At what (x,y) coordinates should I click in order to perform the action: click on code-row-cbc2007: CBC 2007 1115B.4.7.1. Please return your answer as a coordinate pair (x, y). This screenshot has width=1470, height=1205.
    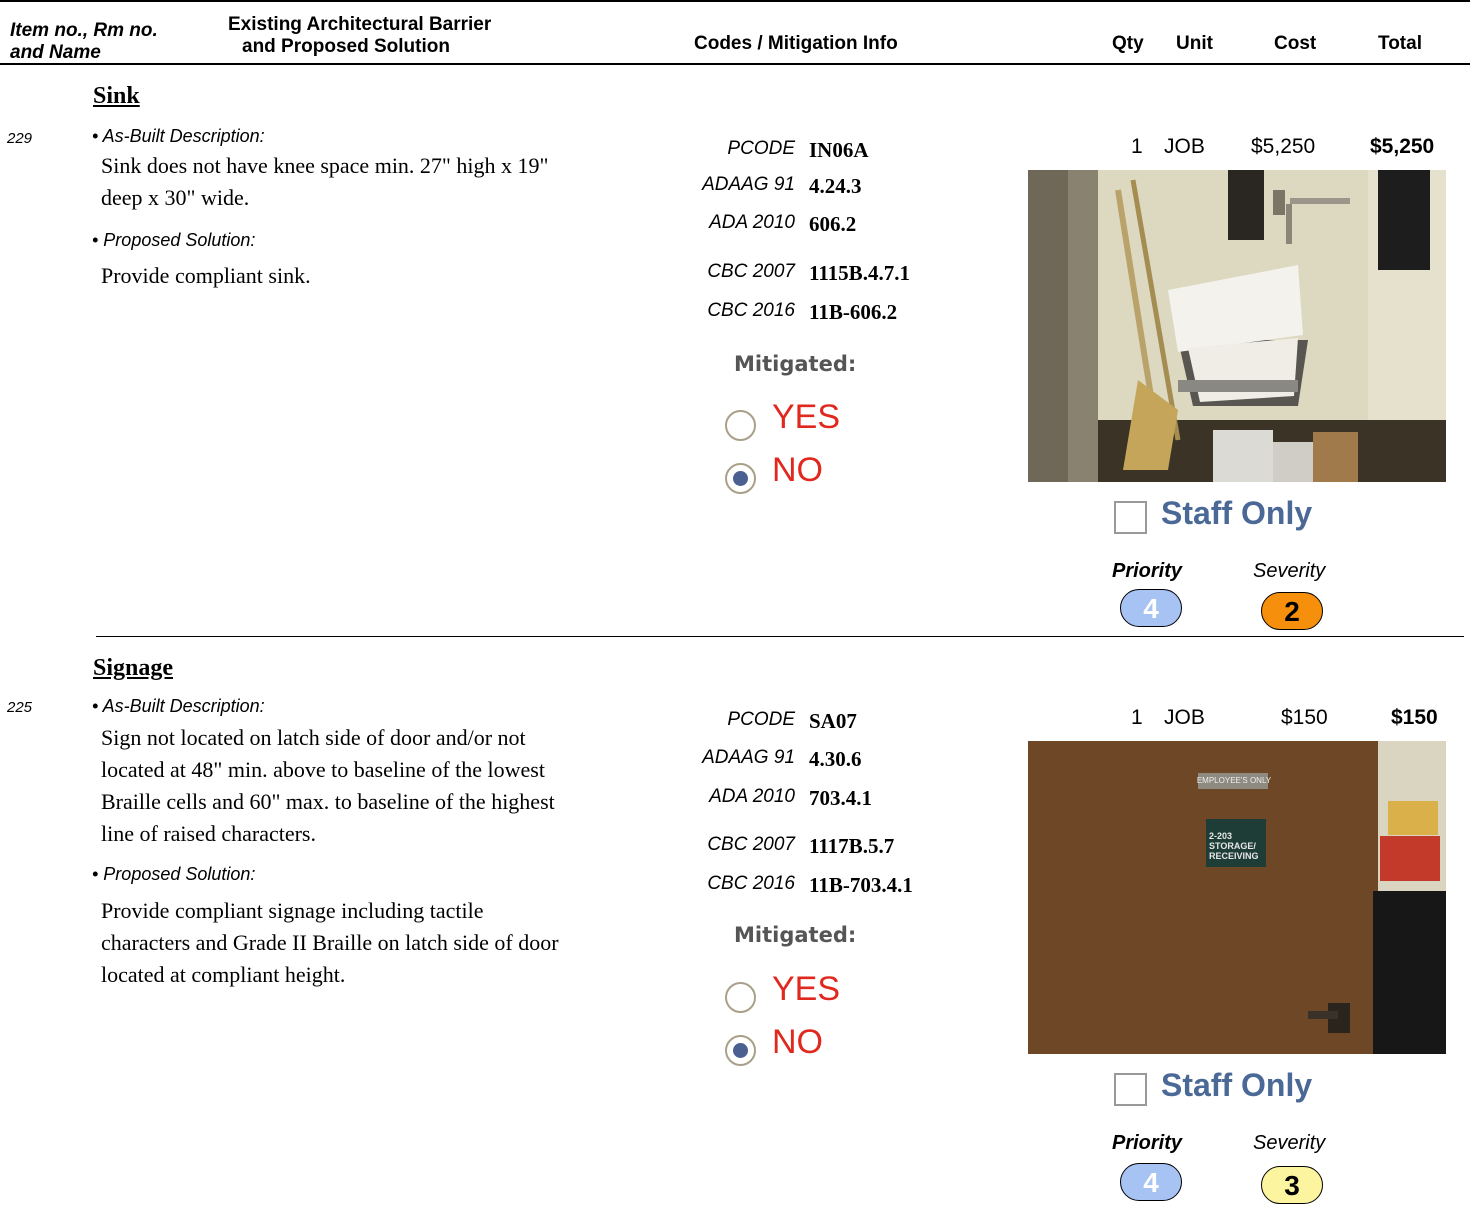
    Looking at the image, I should click on (830, 274).